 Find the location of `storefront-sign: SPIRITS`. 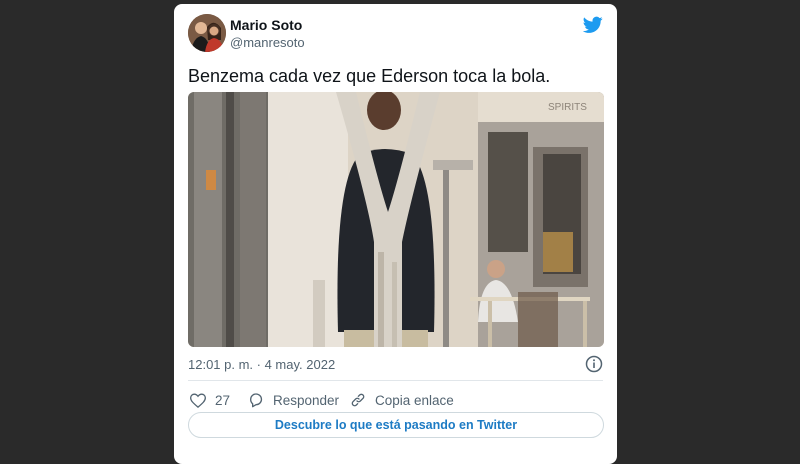

storefront-sign: SPIRITS is located at coordinates (567, 107).